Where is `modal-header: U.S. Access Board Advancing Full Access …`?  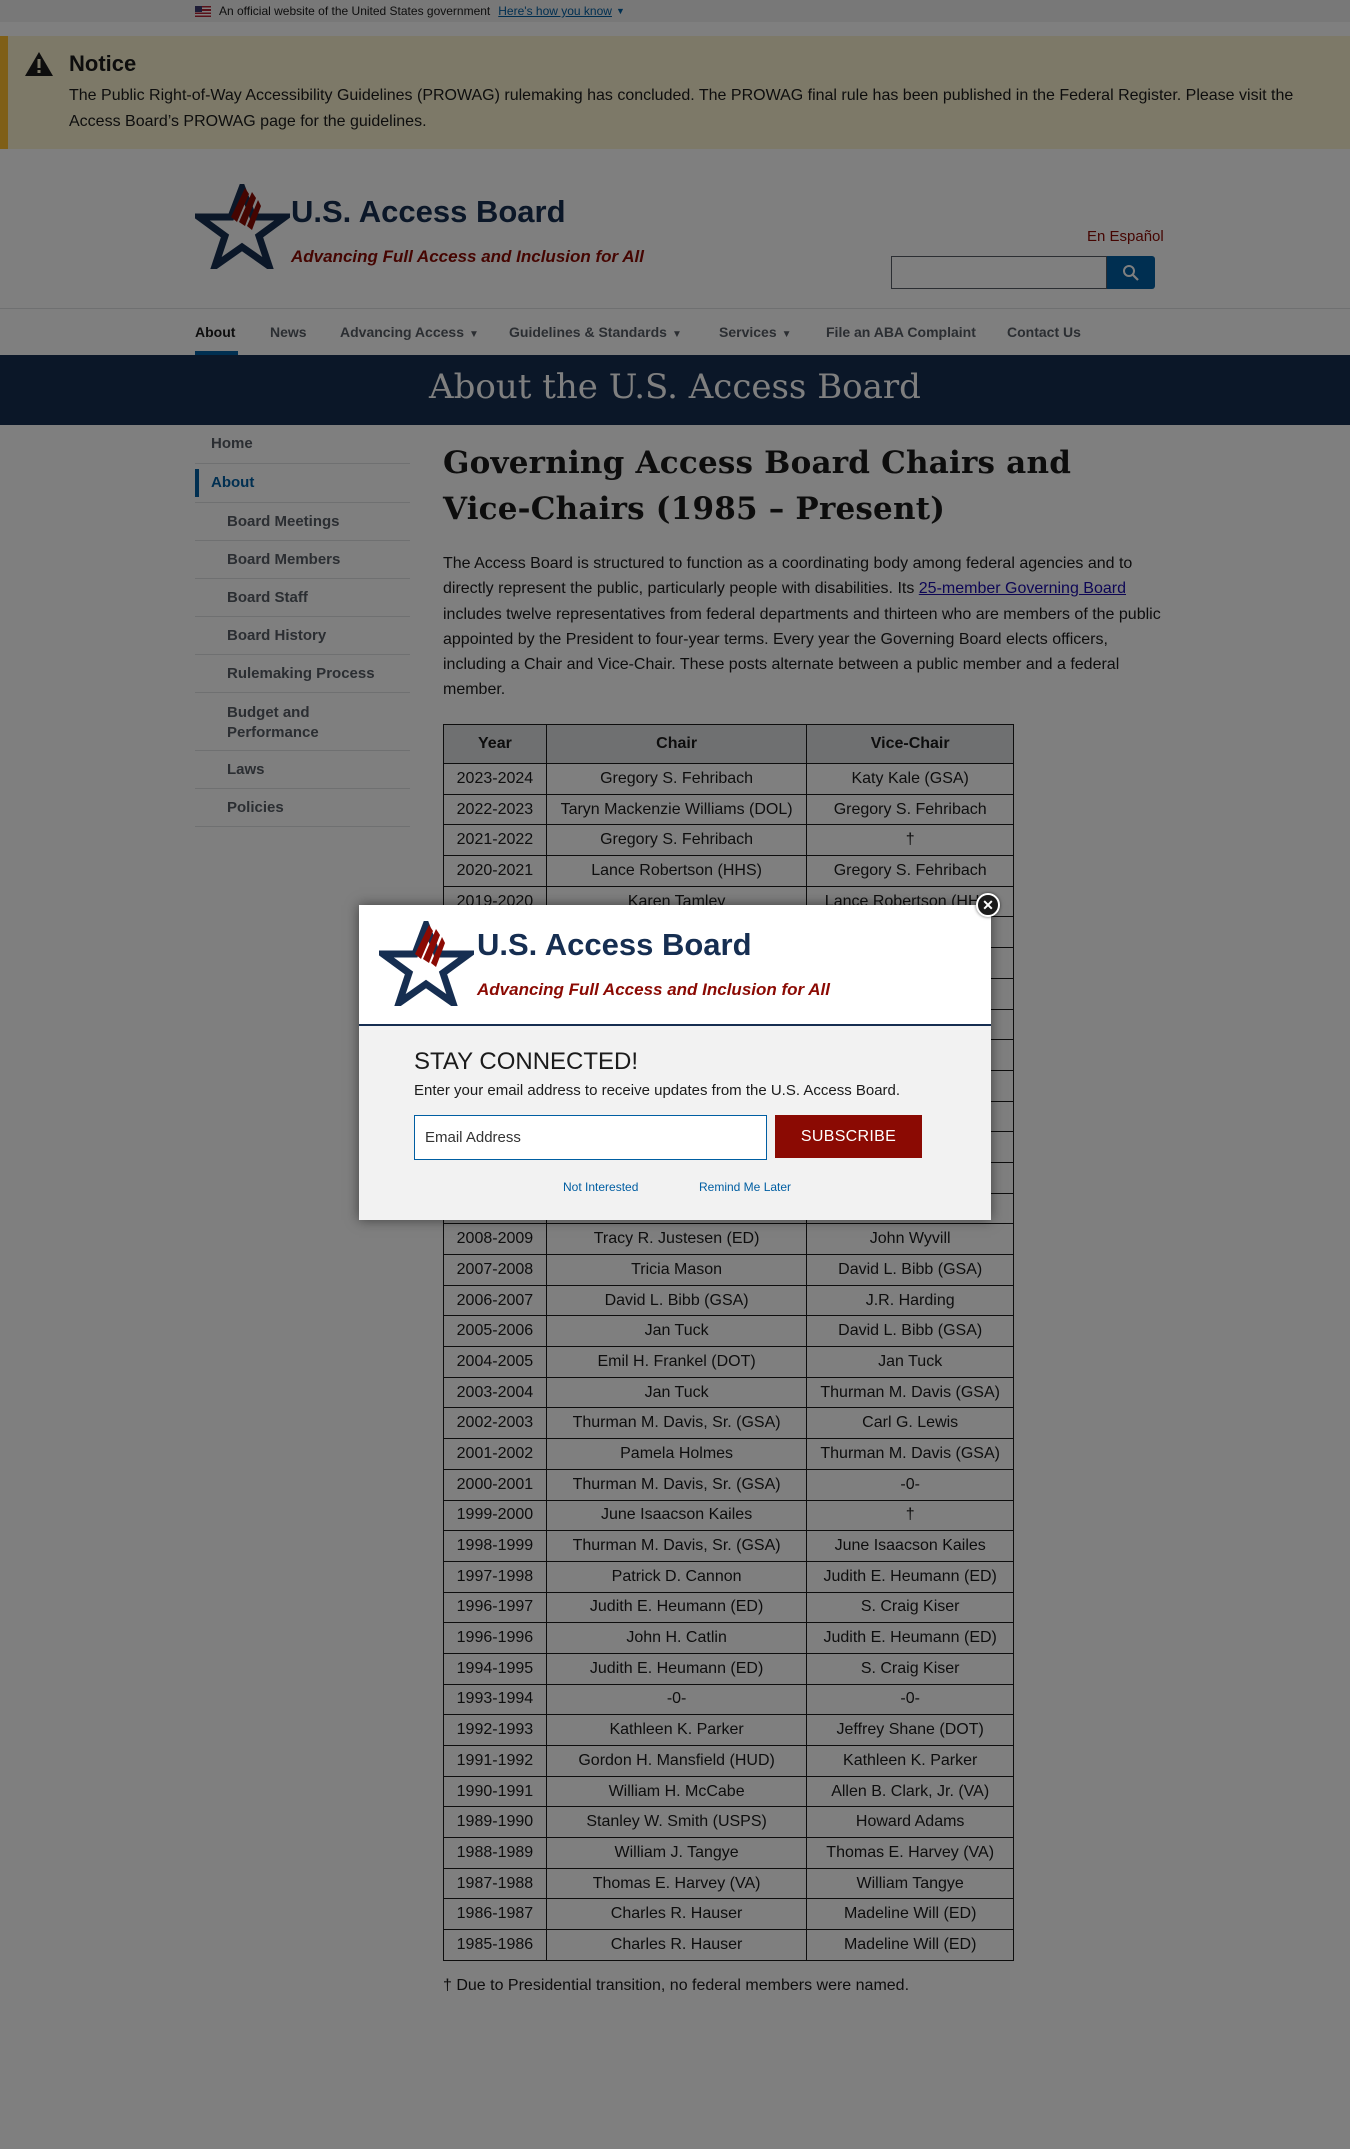
modal-header: U.S. Access Board Advancing Full Access … is located at coordinates (675, 965).